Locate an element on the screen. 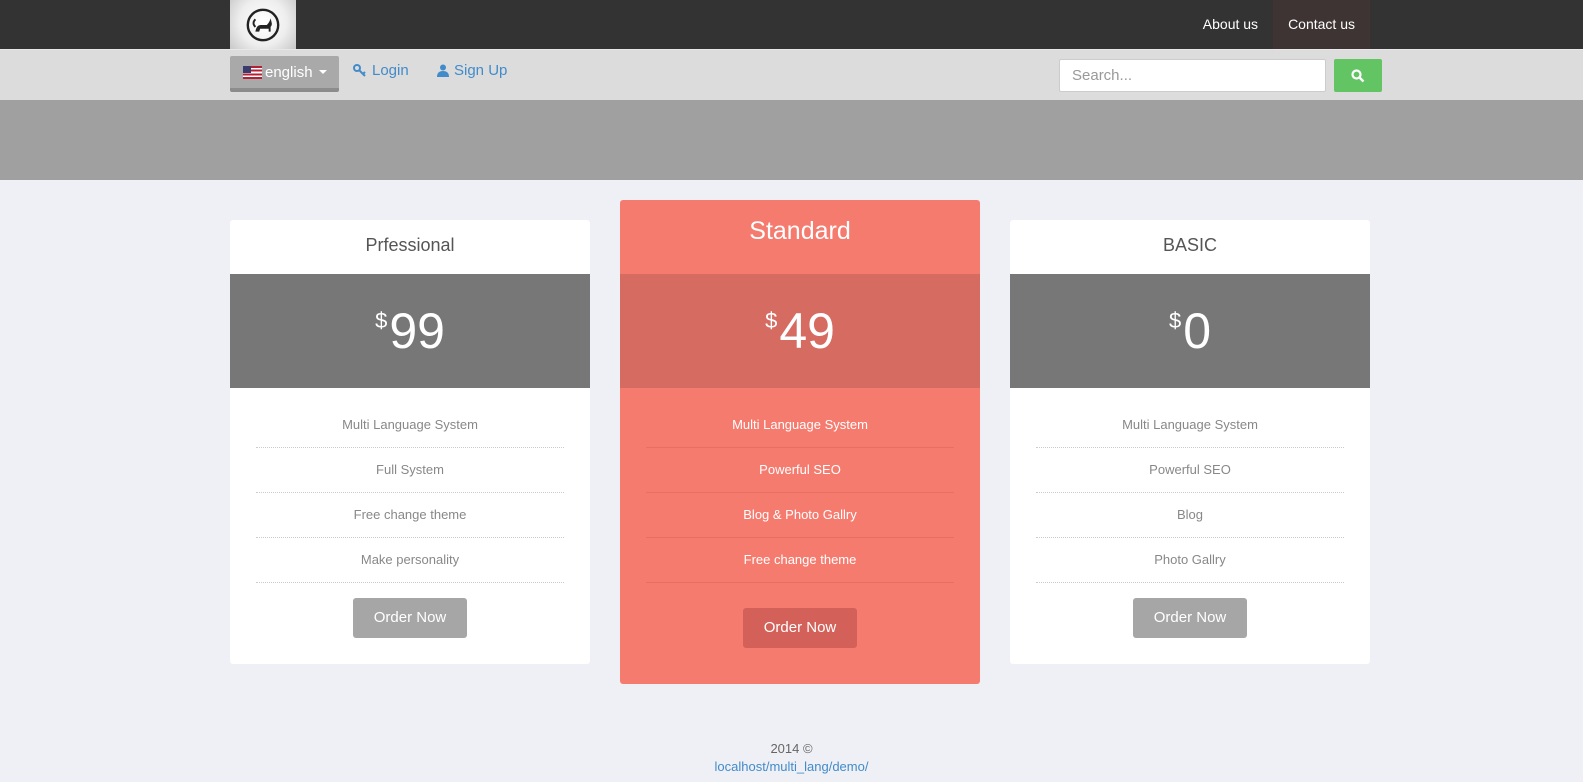 The height and width of the screenshot is (782, 1583). login-label: Login is located at coordinates (390, 70).